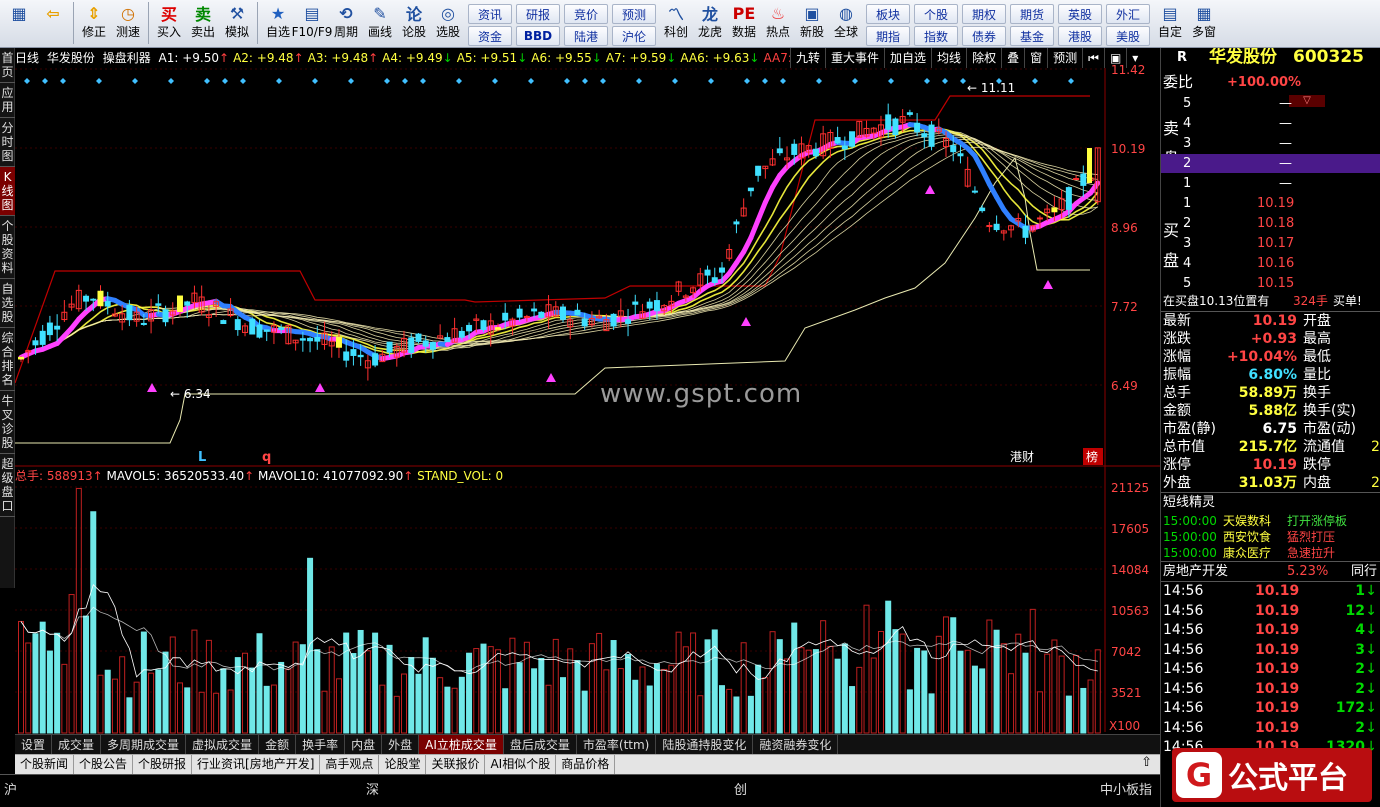 The image size is (1380, 807). Describe the element at coordinates (812, 24) in the screenshot. I see `new-stock-button: ▣ 新股` at that location.